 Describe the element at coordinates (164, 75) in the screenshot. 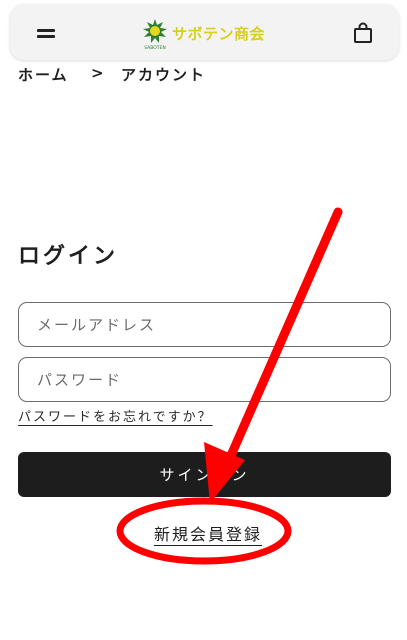

I see `breadcrumb-current: アカウント` at that location.